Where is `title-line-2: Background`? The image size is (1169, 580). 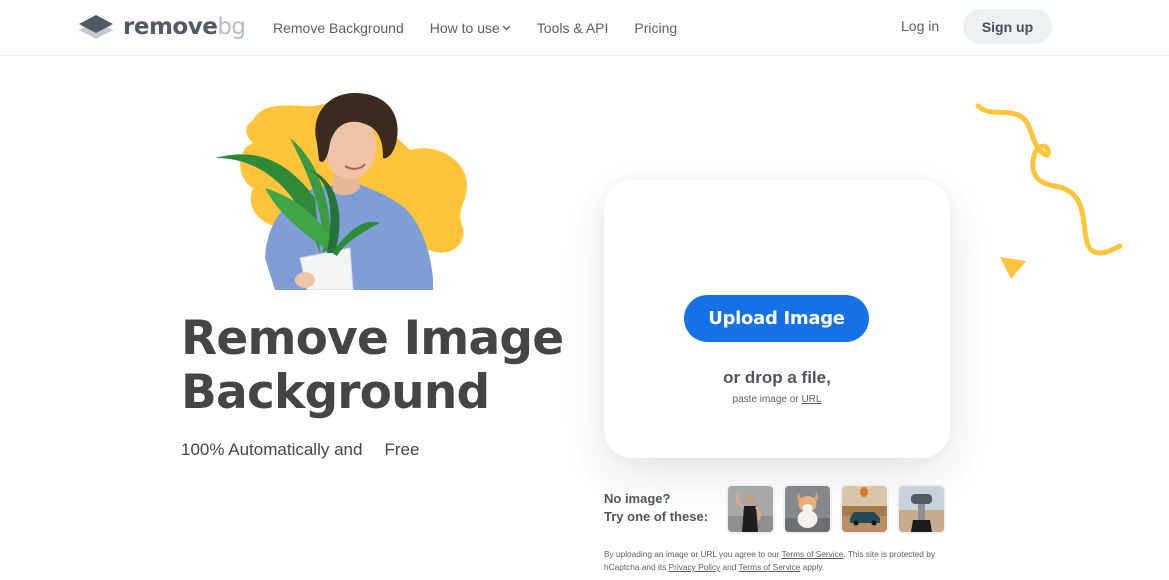 title-line-2: Background is located at coordinates (335, 392).